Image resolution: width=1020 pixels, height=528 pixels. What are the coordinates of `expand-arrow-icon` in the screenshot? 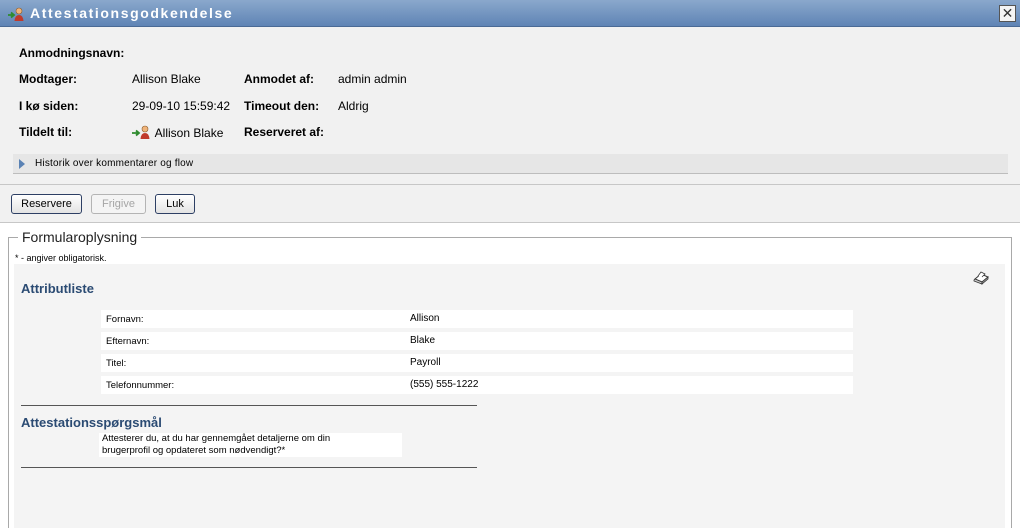 It's located at (22, 164).